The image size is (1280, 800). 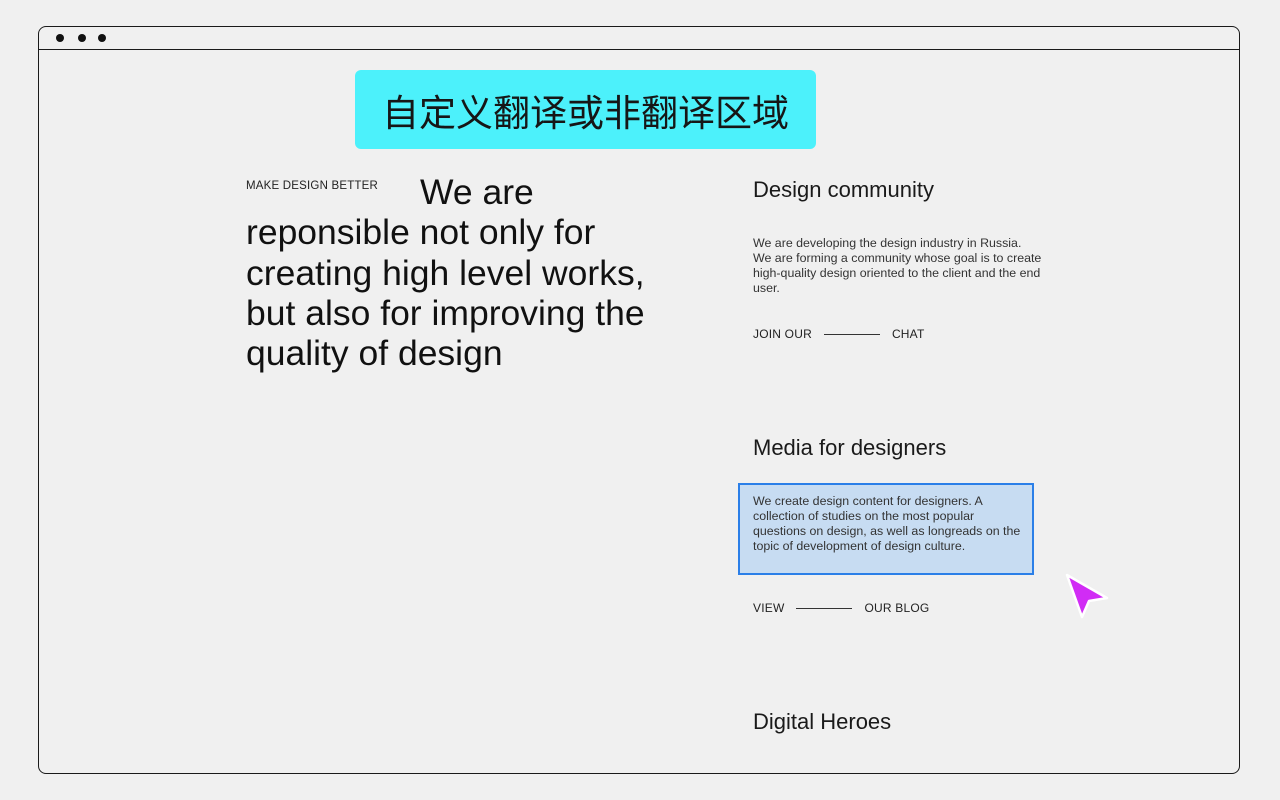 What do you see at coordinates (843, 189) in the screenshot?
I see `section-title-design-community: Design community` at bounding box center [843, 189].